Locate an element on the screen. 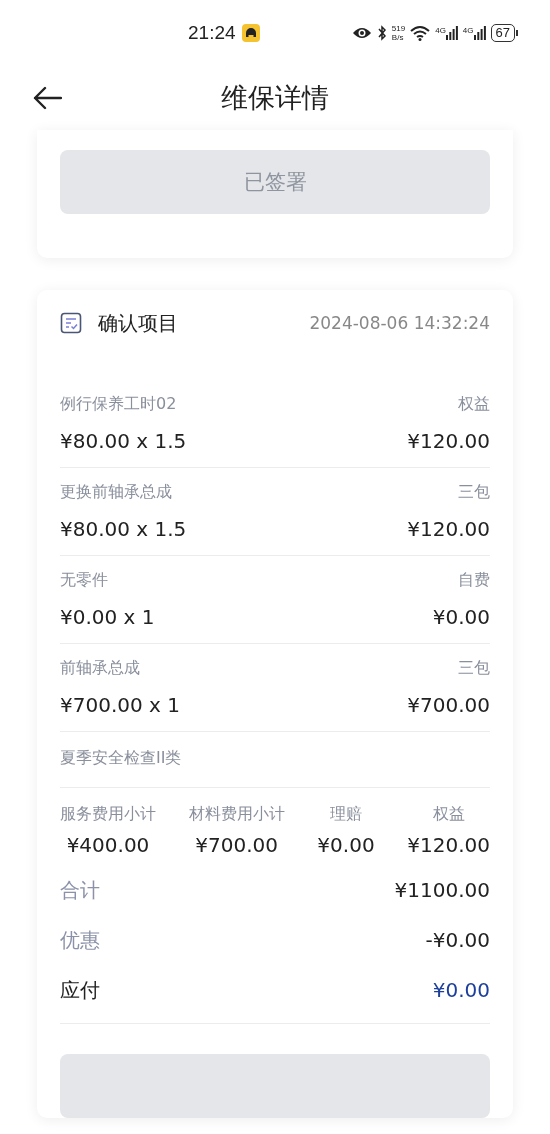 The width and height of the screenshot is (550, 1134). subtotal-label: 理赔 is located at coordinates (345, 814).